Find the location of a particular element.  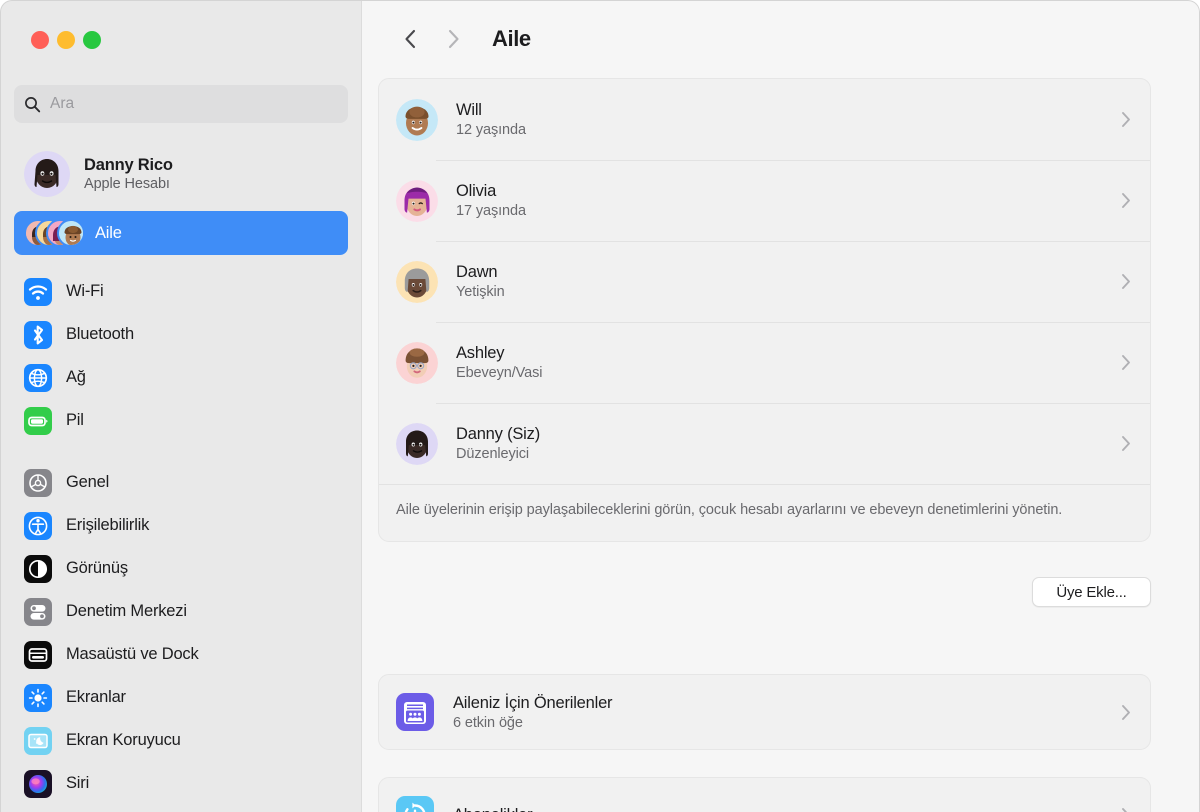

control-center-icon is located at coordinates (38, 611).